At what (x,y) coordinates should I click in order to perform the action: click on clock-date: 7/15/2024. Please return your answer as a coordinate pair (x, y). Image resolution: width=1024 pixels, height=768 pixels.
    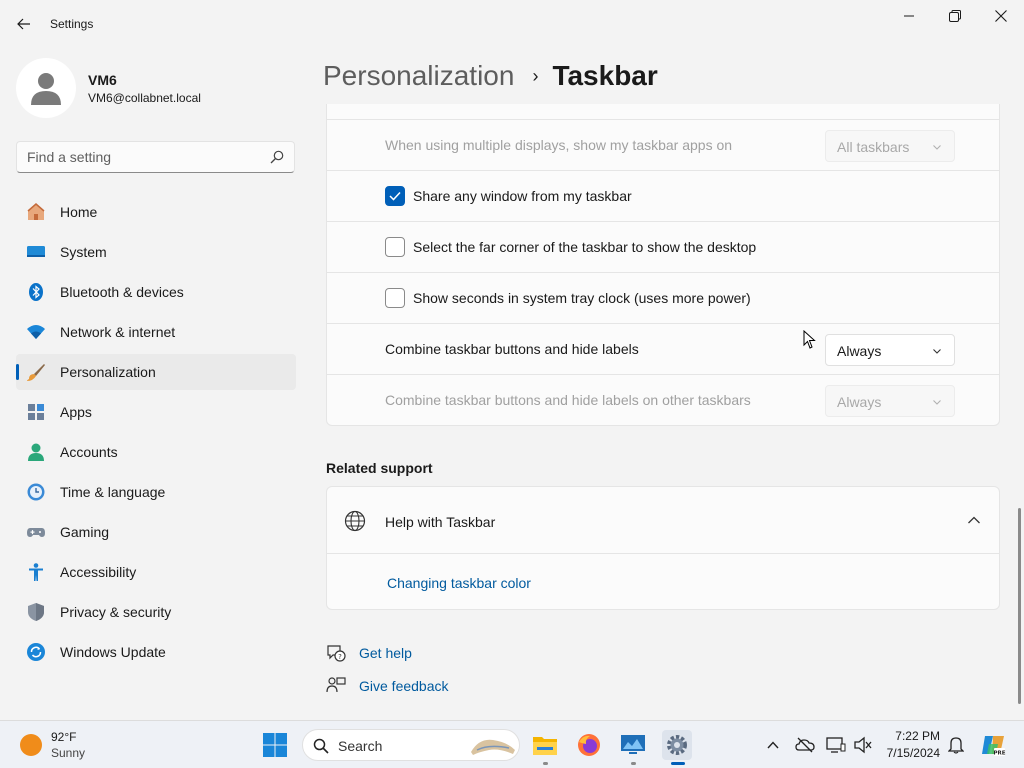
    Looking at the image, I should click on (913, 753).